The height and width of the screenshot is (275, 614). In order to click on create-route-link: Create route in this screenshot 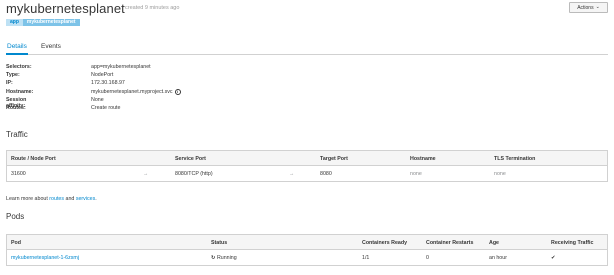, I will do `click(105, 108)`.